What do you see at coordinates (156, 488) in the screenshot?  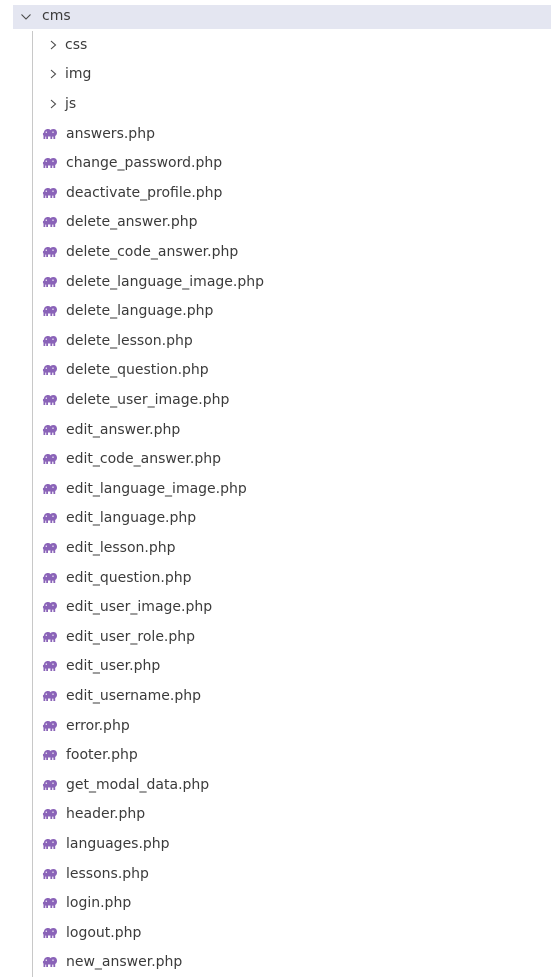 I see `file-label: edit_language_image.php` at bounding box center [156, 488].